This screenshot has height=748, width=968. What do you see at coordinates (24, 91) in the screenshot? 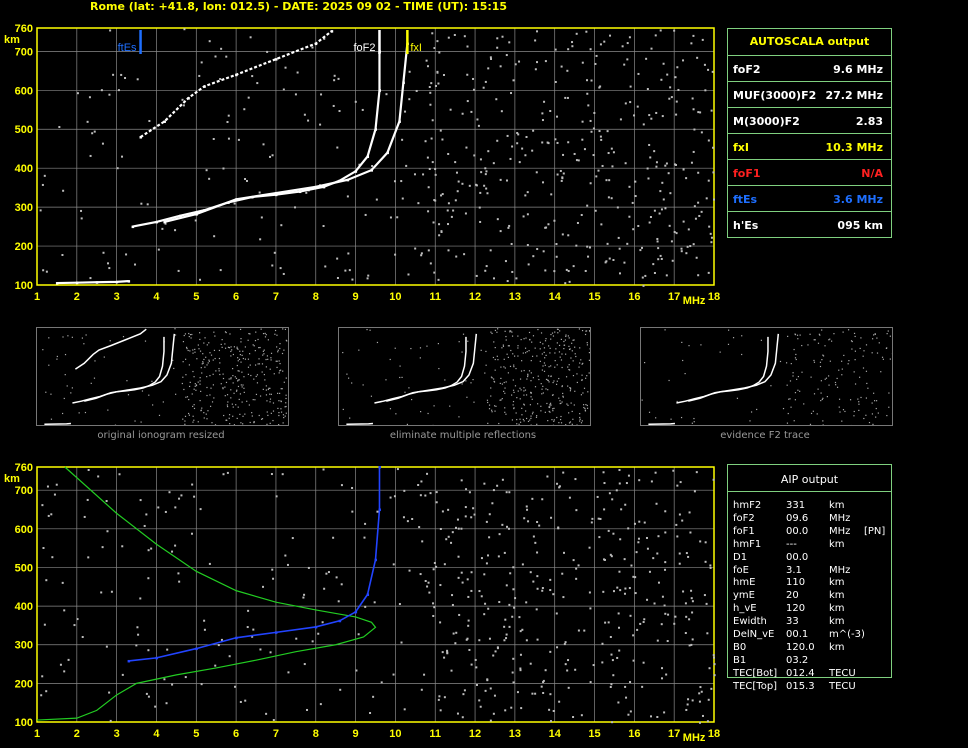
I see `y-tick-label: 600` at bounding box center [24, 91].